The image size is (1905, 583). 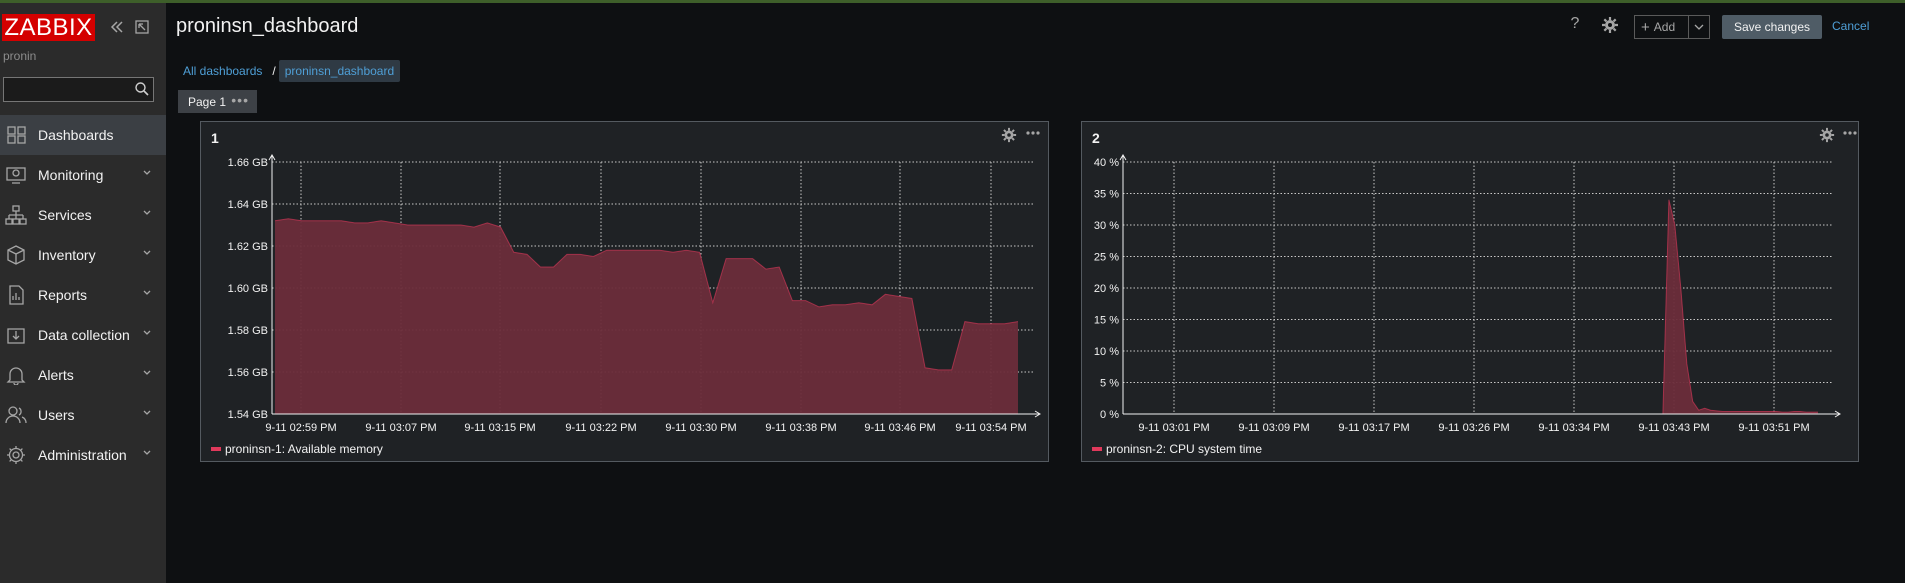 I want to click on gear-icon, so click(x=1610, y=25).